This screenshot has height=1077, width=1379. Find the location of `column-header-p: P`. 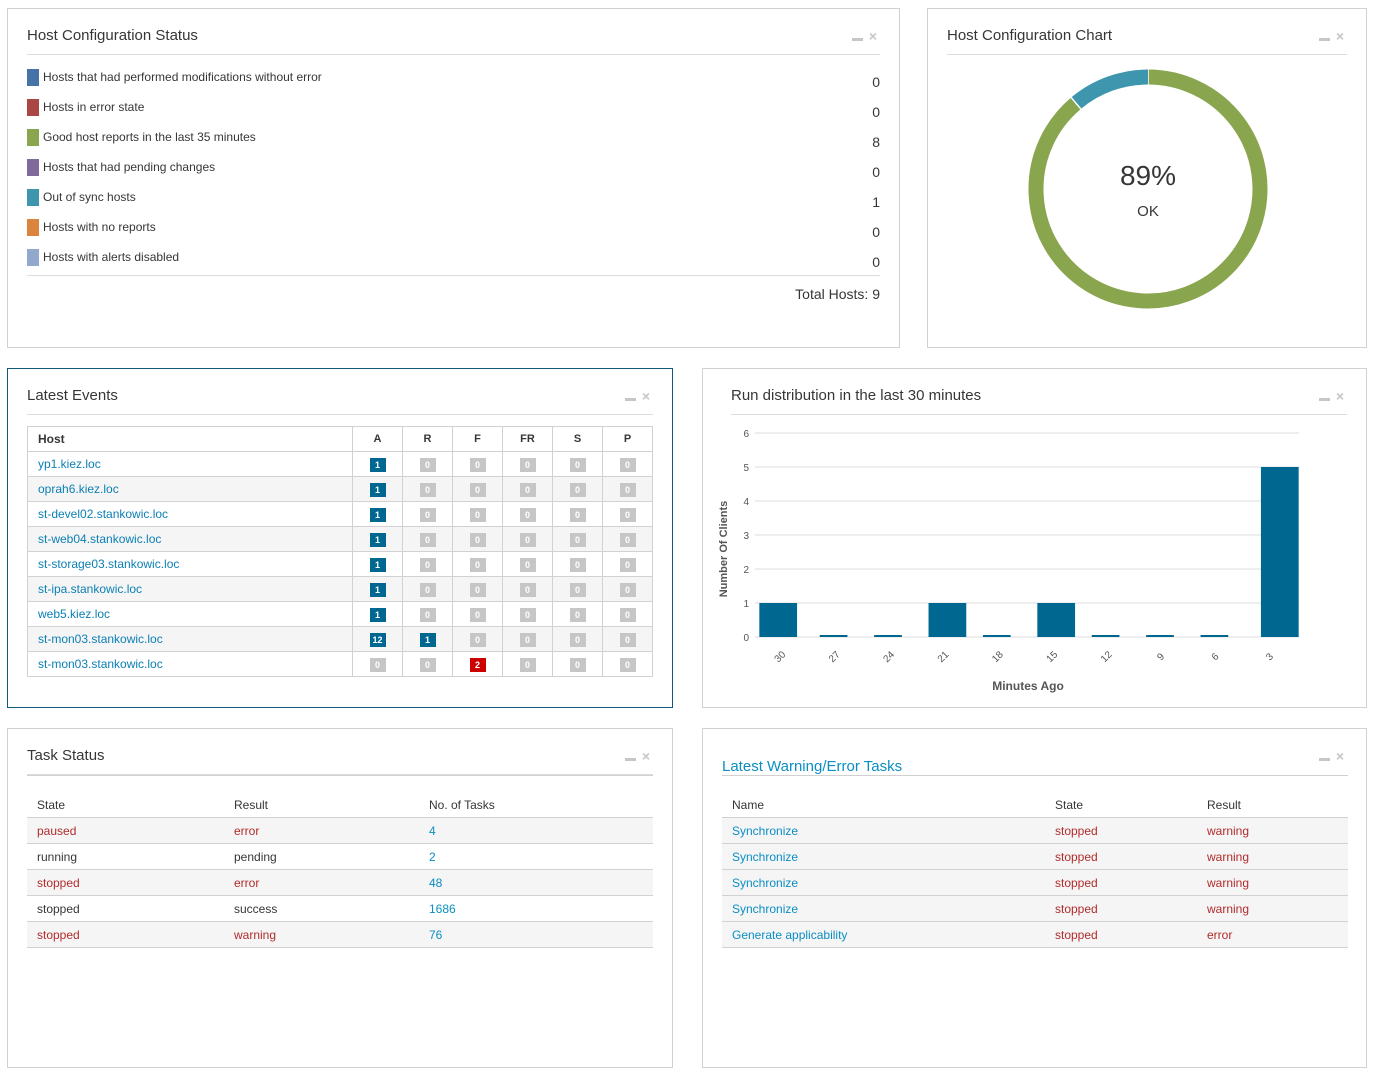

column-header-p: P is located at coordinates (627, 439).